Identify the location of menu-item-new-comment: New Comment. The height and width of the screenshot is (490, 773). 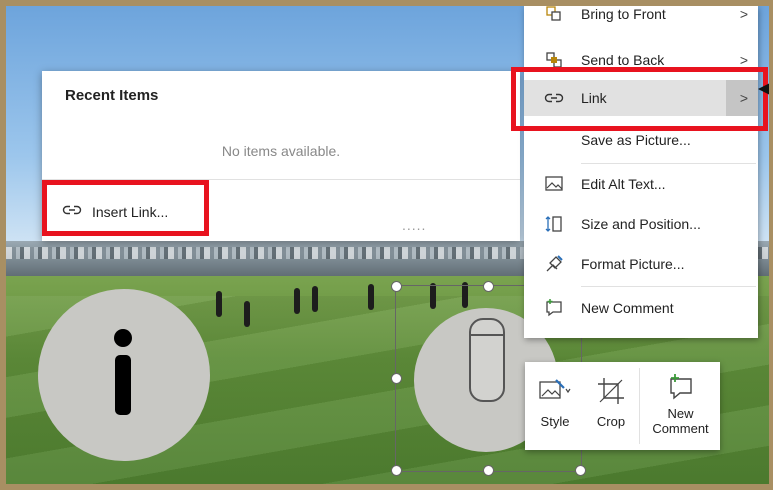
(641, 308).